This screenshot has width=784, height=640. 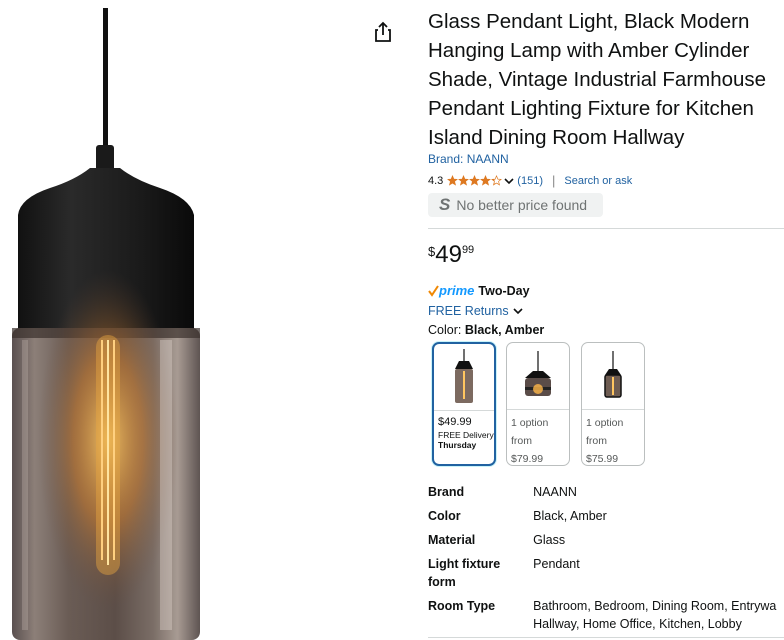 I want to click on spec-row: Color Black, Amber, so click(x=606, y=516).